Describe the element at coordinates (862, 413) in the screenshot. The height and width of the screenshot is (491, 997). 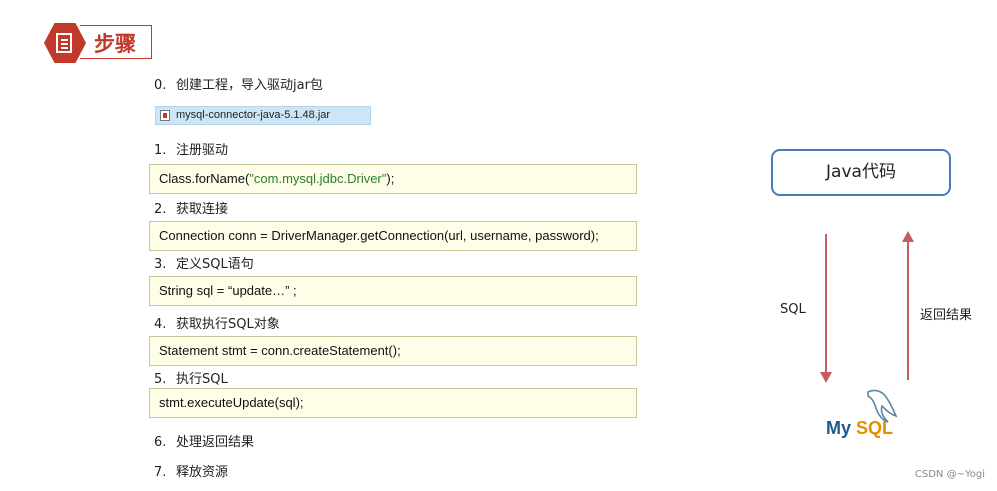
I see `mysql-logo: My SQL` at that location.